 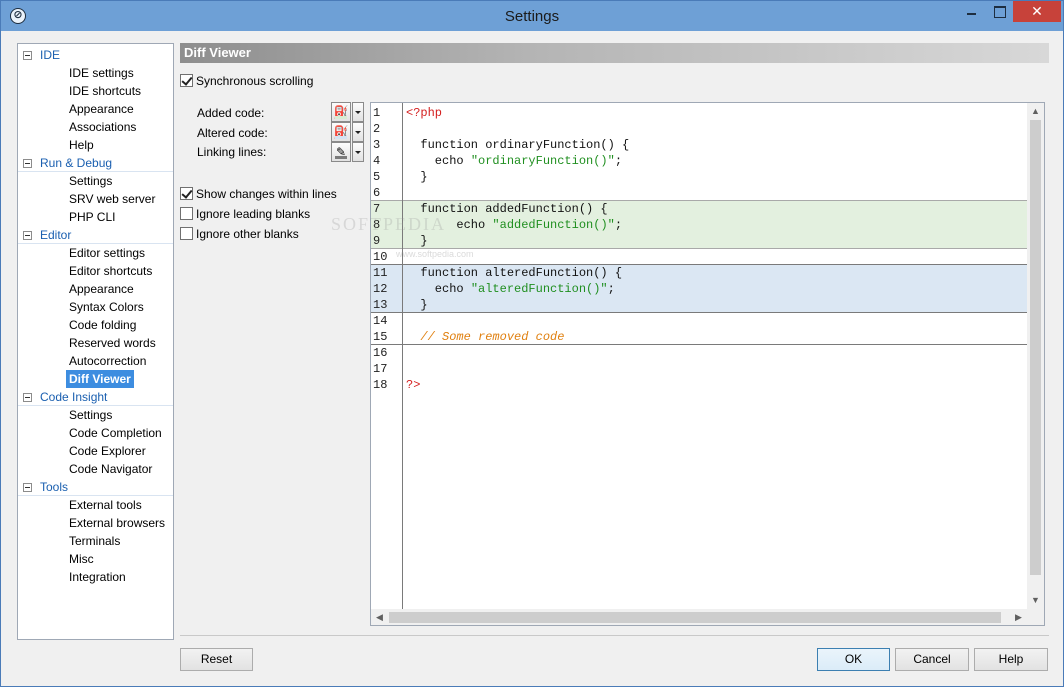 What do you see at coordinates (112, 199) in the screenshot?
I see `tree-item: SRV web server` at bounding box center [112, 199].